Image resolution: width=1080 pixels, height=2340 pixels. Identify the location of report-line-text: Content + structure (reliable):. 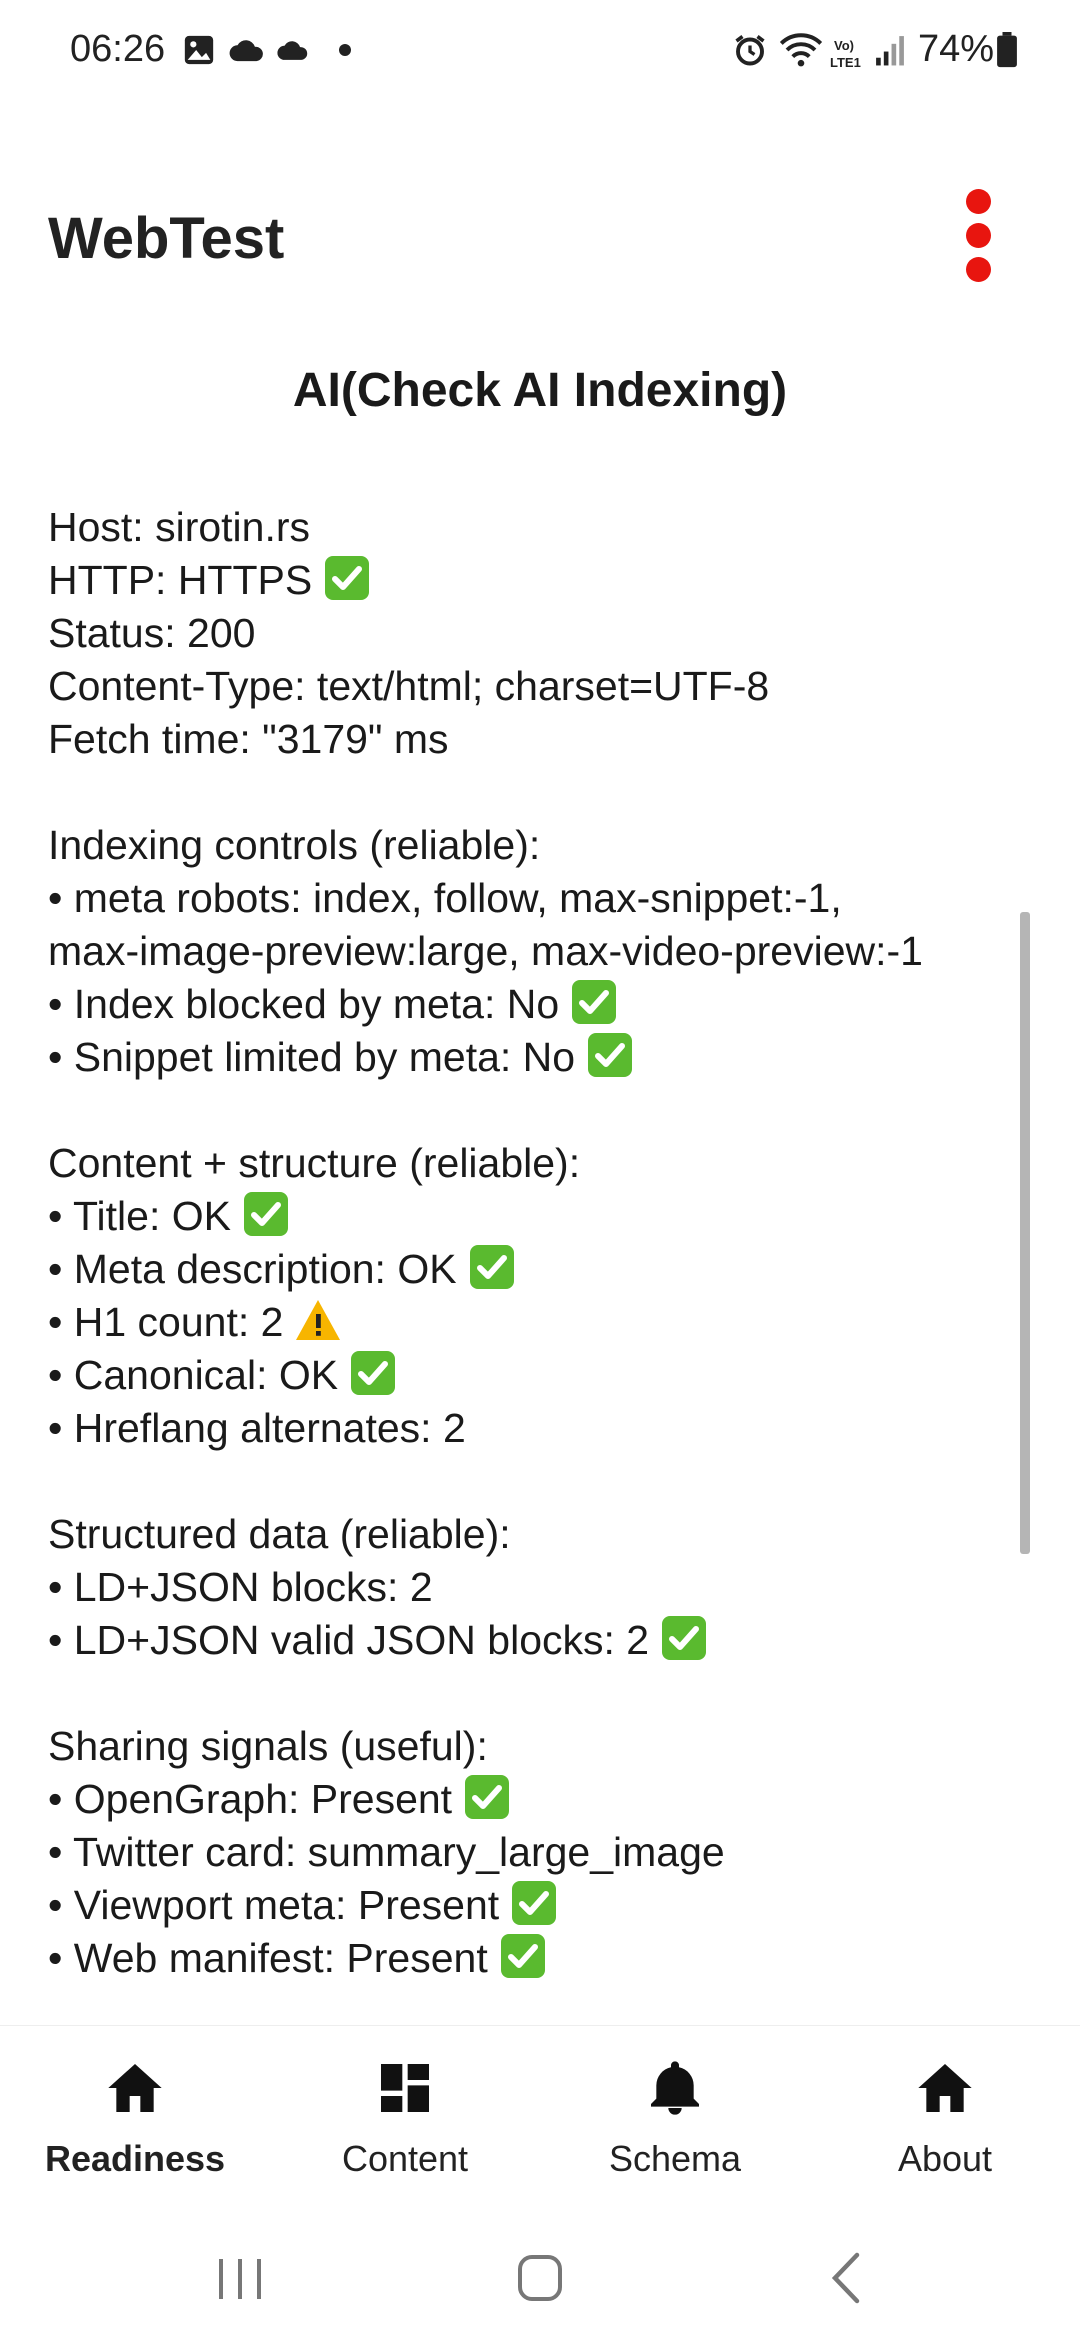
(314, 1163).